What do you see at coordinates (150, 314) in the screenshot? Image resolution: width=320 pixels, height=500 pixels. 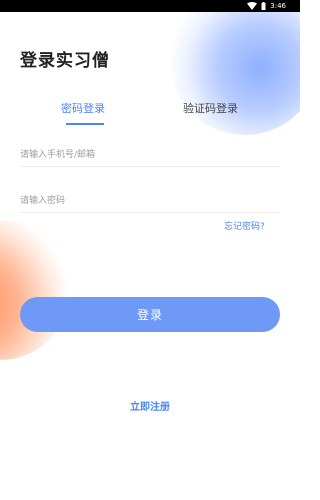 I see `login-button: 登录` at bounding box center [150, 314].